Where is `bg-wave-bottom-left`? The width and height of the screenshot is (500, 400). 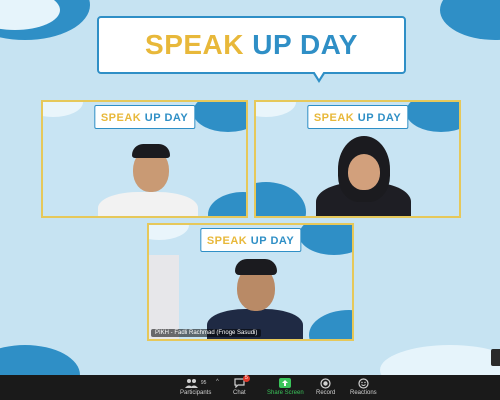 bg-wave-bottom-left is located at coordinates (40, 360).